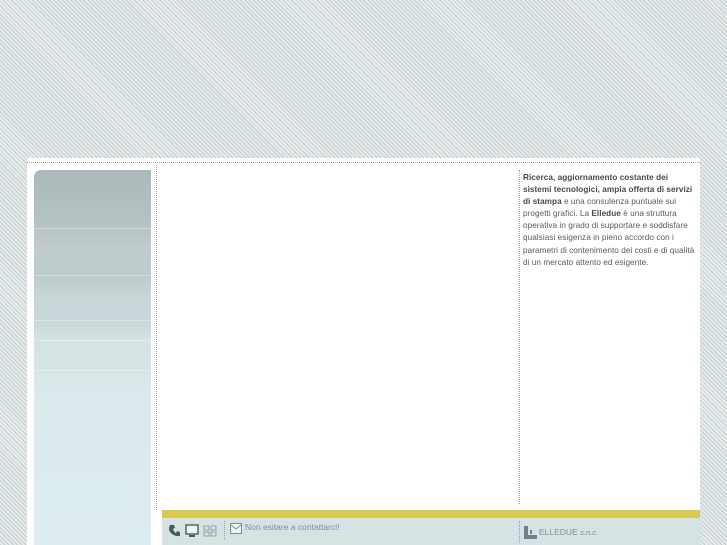  I want to click on mail-icon, so click(236, 528).